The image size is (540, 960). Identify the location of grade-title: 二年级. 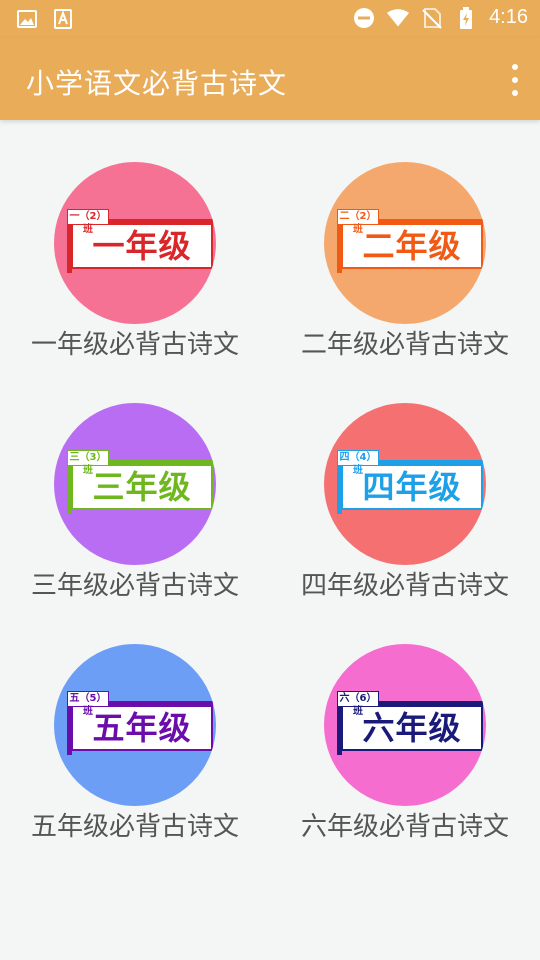
(412, 246).